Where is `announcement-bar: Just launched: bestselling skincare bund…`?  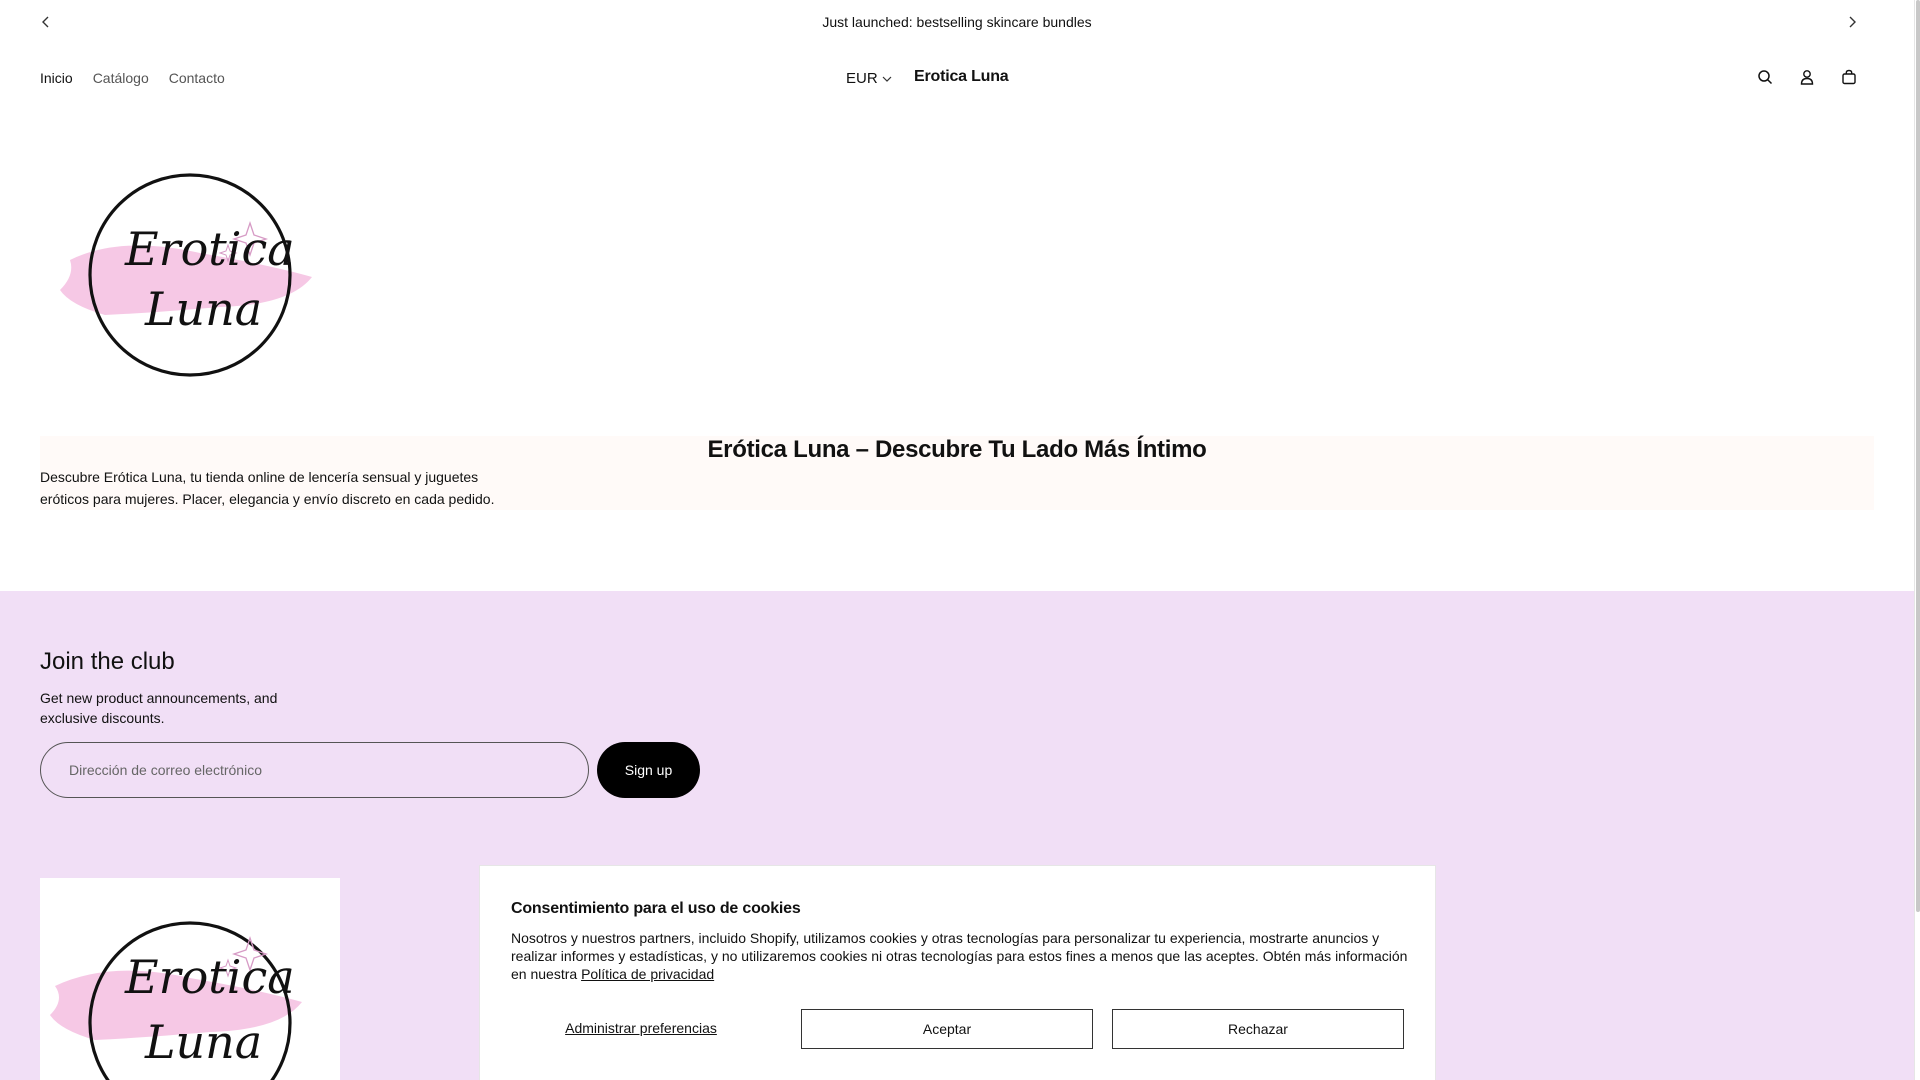
announcement-bar: Just launched: bestselling skincare bund… is located at coordinates (957, 22).